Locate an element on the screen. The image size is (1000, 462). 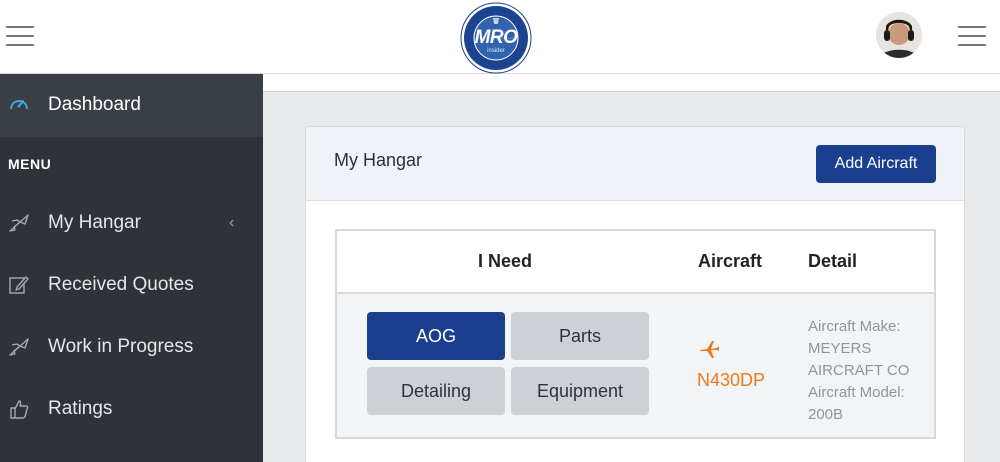
dashboard-gauge-icon is located at coordinates (19, 107).